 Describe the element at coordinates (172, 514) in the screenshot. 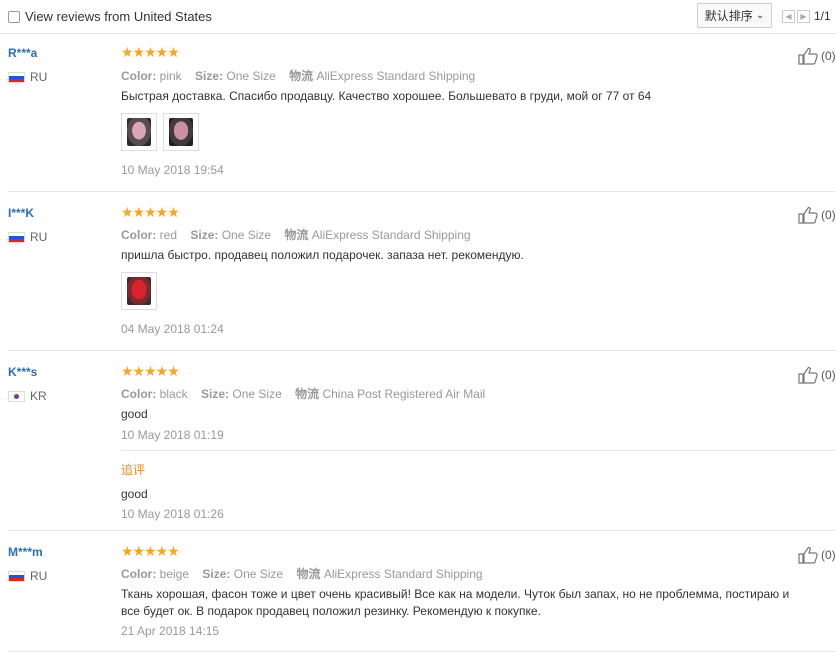

I see `followup-date: 10 May 2018 01:26` at that location.